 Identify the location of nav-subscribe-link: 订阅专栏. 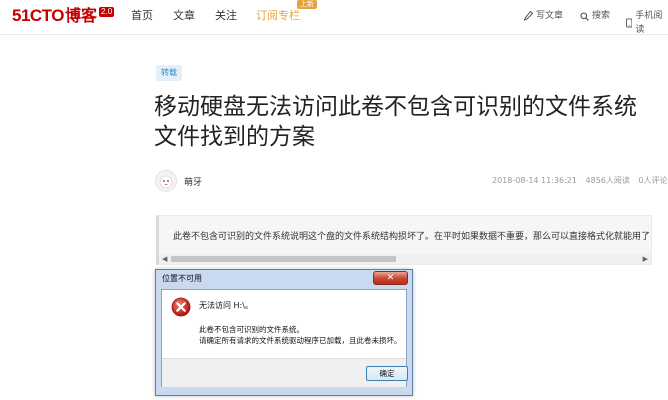
(278, 16).